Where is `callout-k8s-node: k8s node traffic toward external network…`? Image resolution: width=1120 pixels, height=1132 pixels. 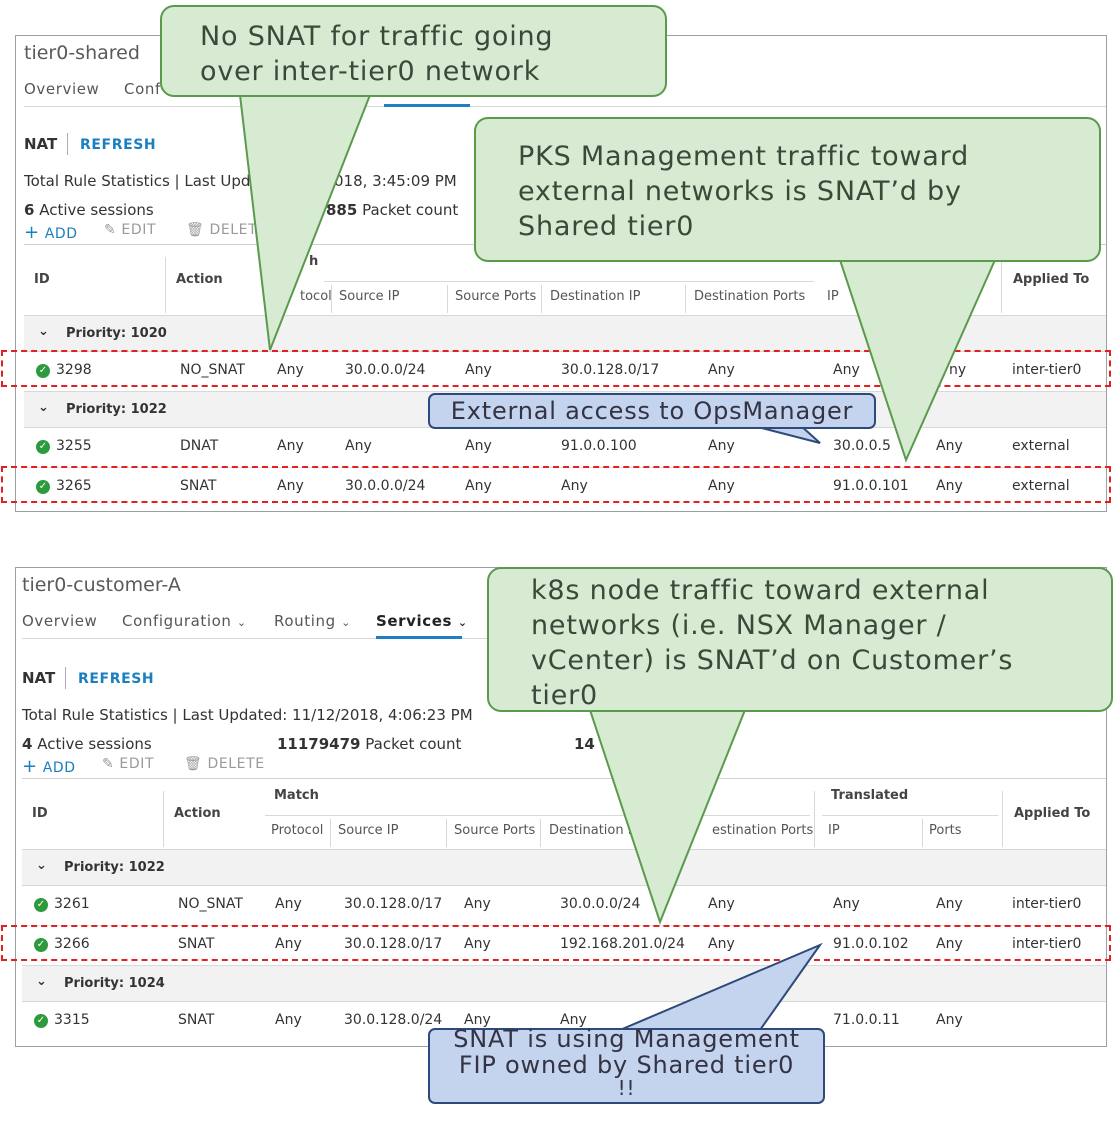
callout-k8s-node: k8s node traffic toward external network… is located at coordinates (800, 639).